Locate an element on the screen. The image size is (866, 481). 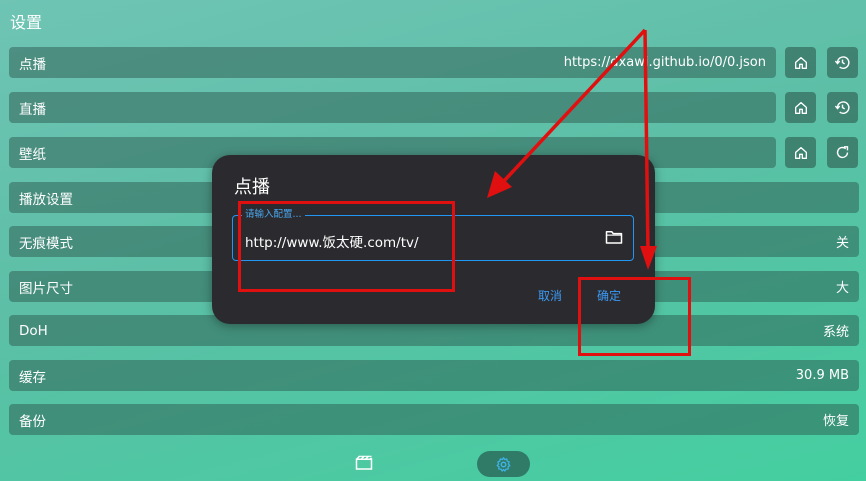
annotation-arrows is located at coordinates (572, 149).